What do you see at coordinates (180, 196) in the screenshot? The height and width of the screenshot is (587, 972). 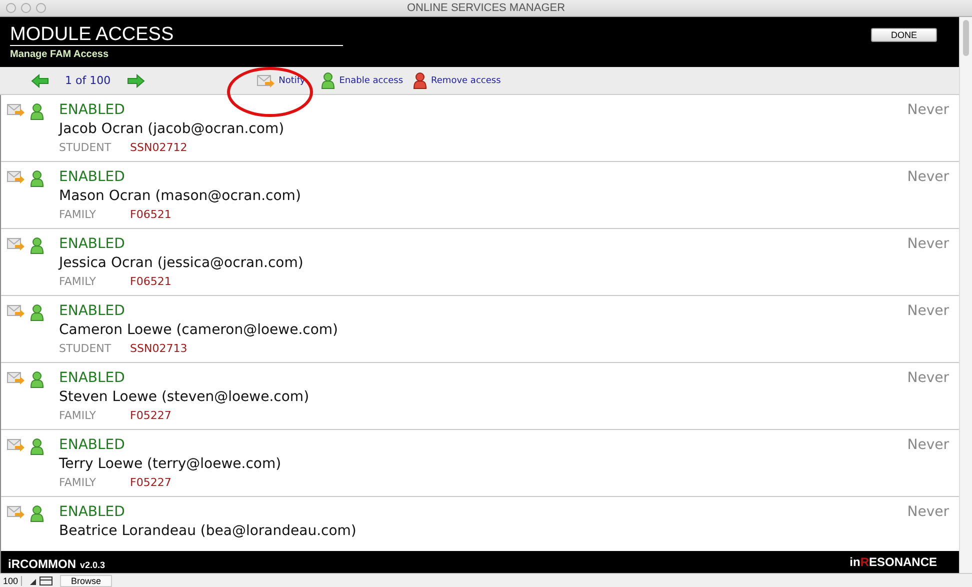 I see `user-name: Mason Ocran (mason@ocran.com)` at bounding box center [180, 196].